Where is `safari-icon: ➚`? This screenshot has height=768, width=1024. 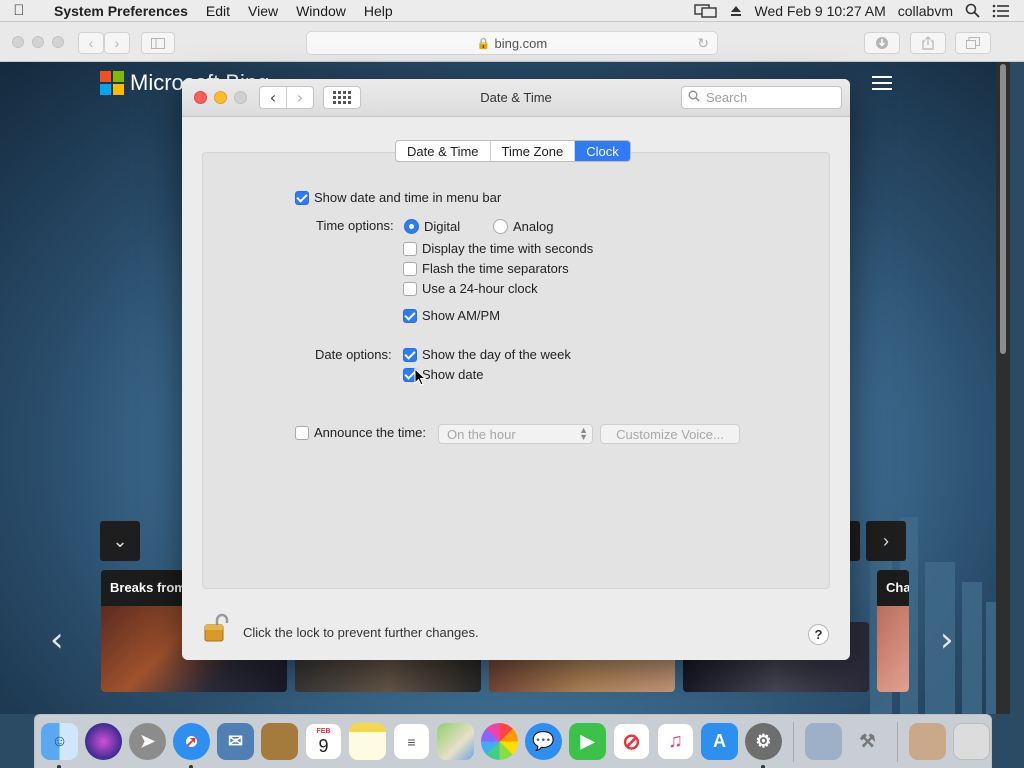 safari-icon: ➚ is located at coordinates (191, 745).